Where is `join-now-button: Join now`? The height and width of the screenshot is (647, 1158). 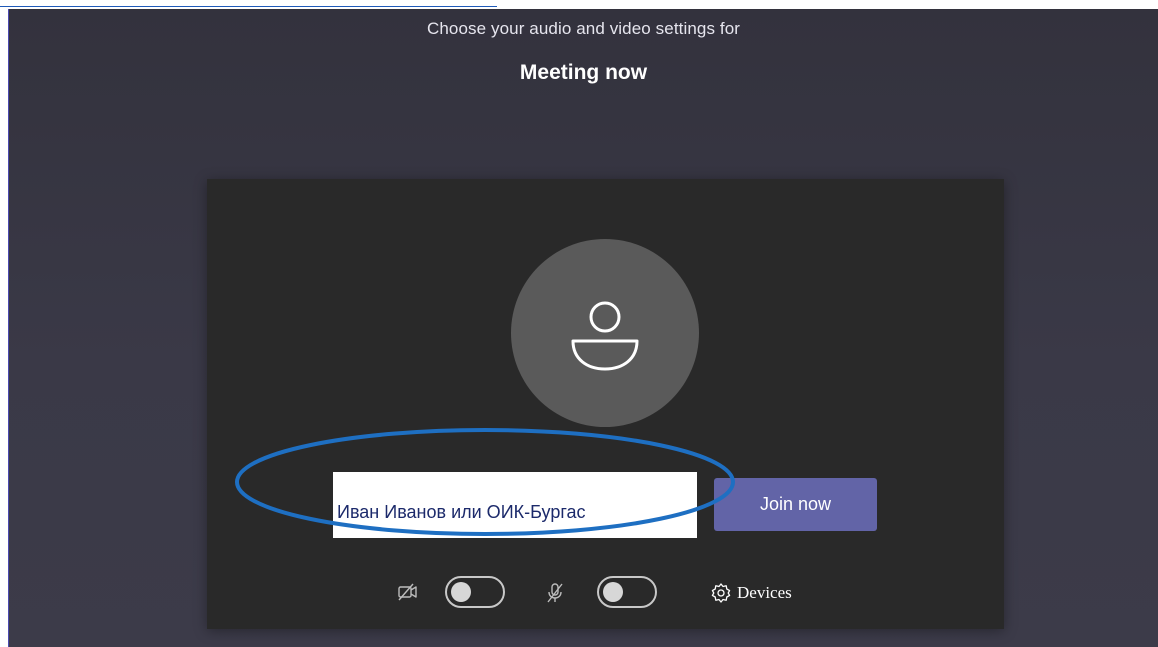 join-now-button: Join now is located at coordinates (795, 504).